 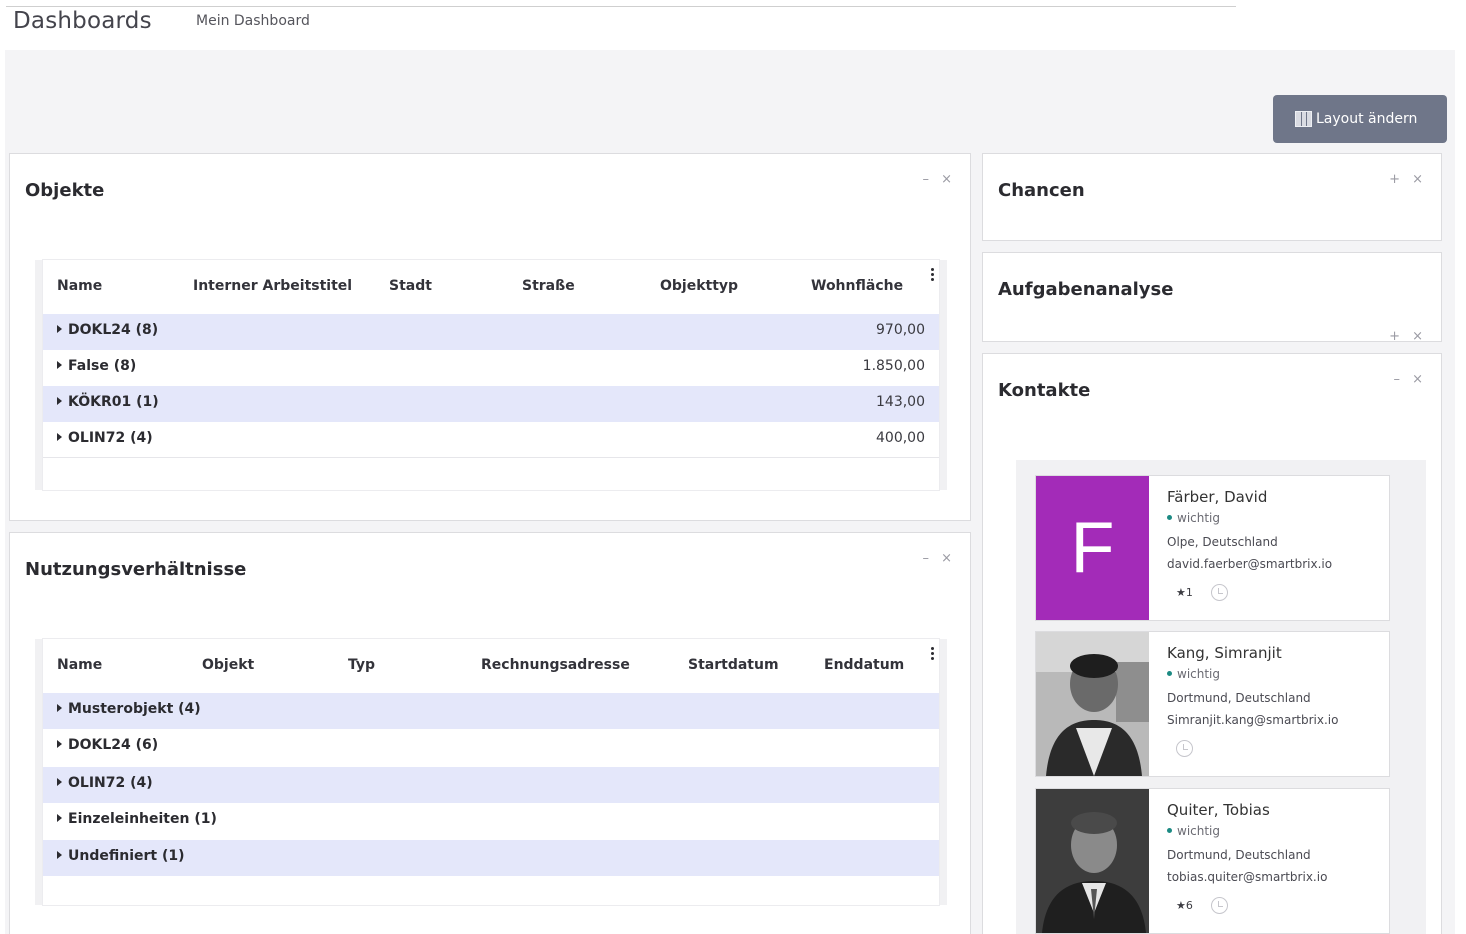 What do you see at coordinates (134, 709) in the screenshot?
I see `row-label-text: Musterobjekt (4)` at bounding box center [134, 709].